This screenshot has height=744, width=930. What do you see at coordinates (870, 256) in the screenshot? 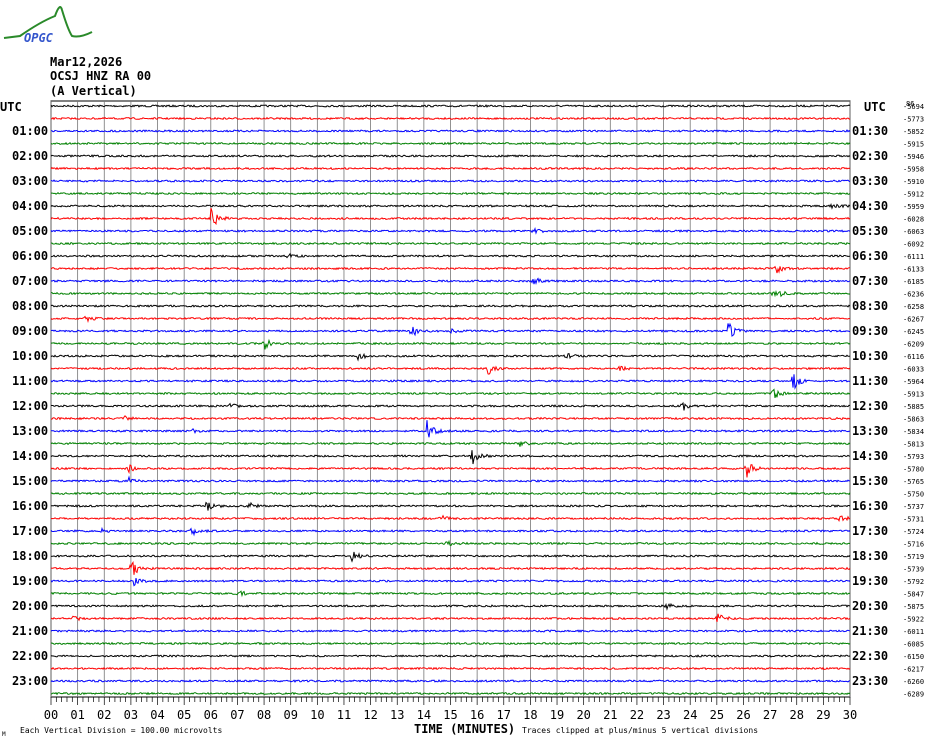
I see `right-hour-label: 06:30` at bounding box center [870, 256].